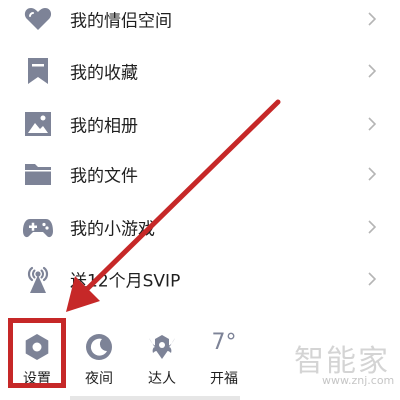  What do you see at coordinates (162, 347) in the screenshot?
I see `winged-badge-icon` at bounding box center [162, 347].